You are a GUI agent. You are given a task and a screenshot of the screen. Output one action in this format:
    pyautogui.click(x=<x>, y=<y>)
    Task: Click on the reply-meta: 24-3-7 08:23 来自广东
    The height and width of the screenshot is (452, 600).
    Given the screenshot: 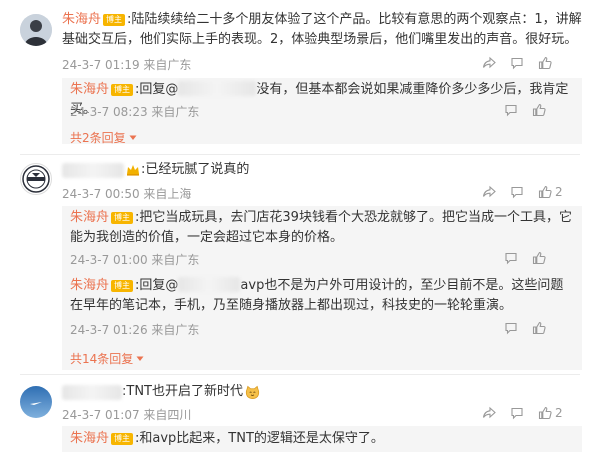 What is the action you would take?
    pyautogui.click(x=135, y=112)
    